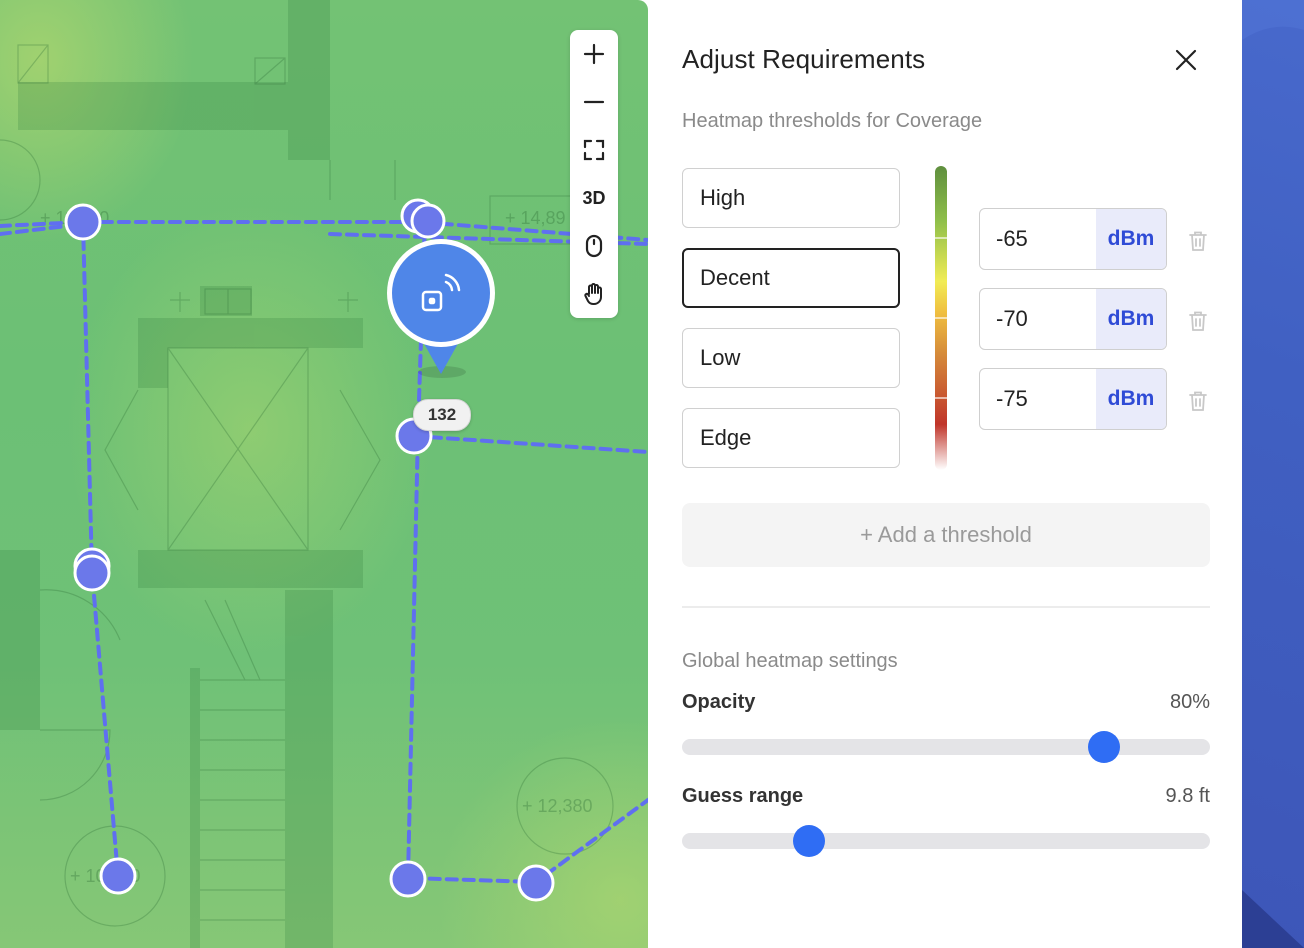 The height and width of the screenshot is (948, 1304). I want to click on minus-icon, so click(594, 102).